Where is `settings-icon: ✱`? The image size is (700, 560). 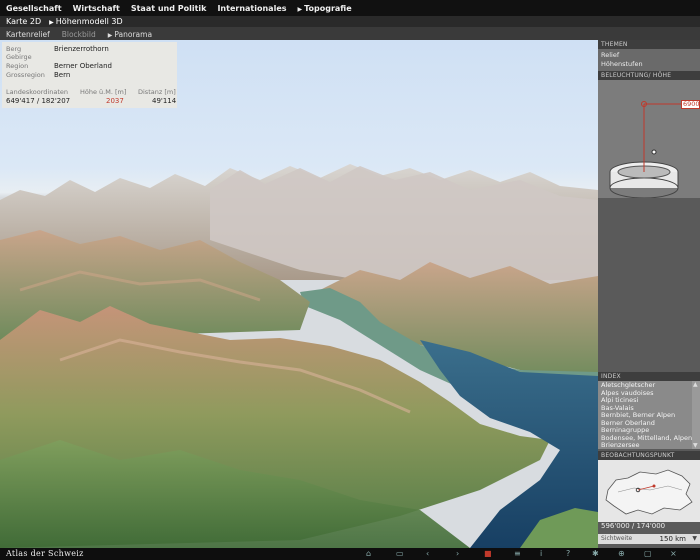 settings-icon: ✱ is located at coordinates (595, 553).